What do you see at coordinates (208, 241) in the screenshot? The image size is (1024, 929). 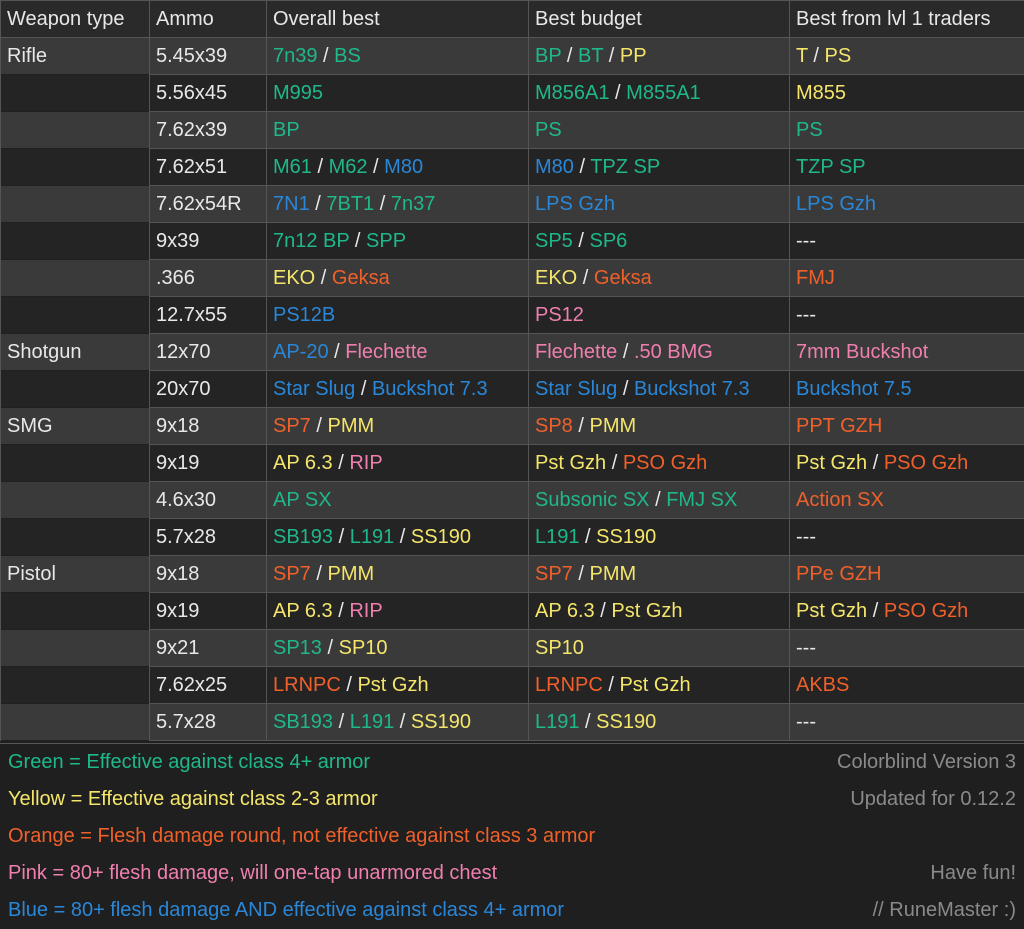 I see `ammo-caliber-cell: 9x39` at bounding box center [208, 241].